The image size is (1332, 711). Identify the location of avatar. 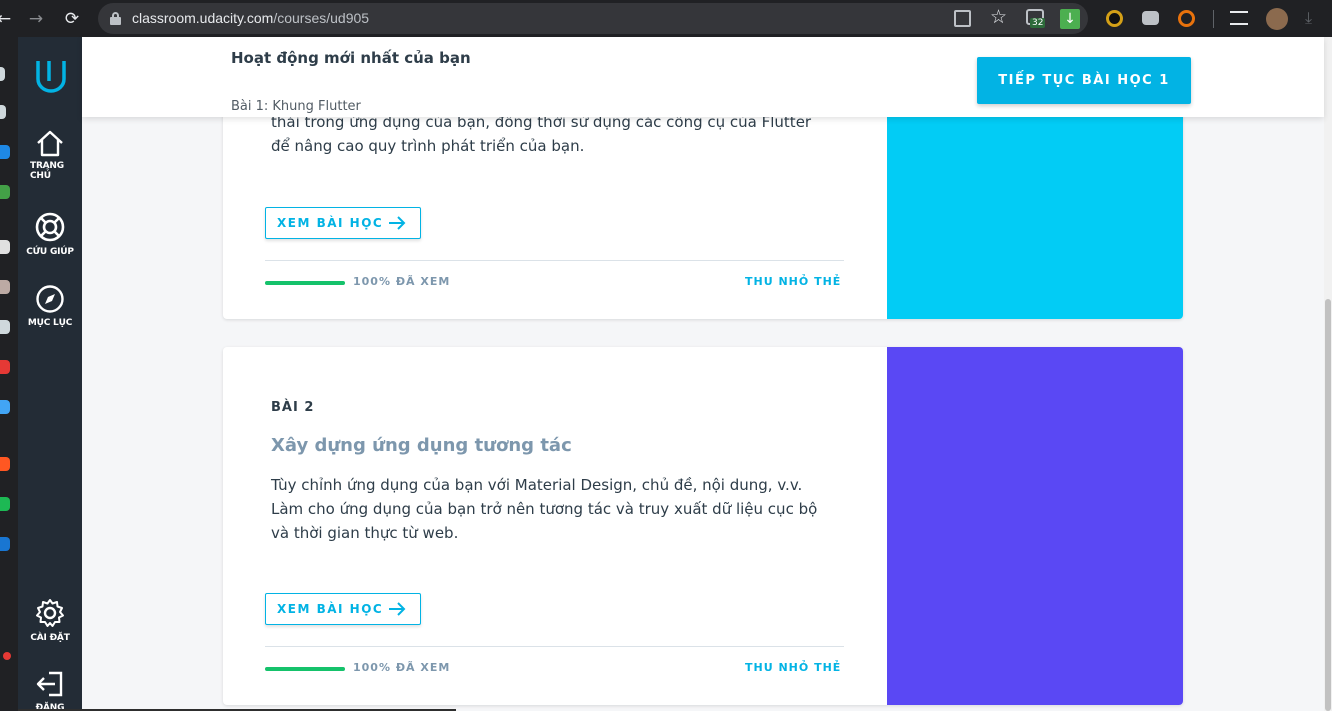
(1277, 19).